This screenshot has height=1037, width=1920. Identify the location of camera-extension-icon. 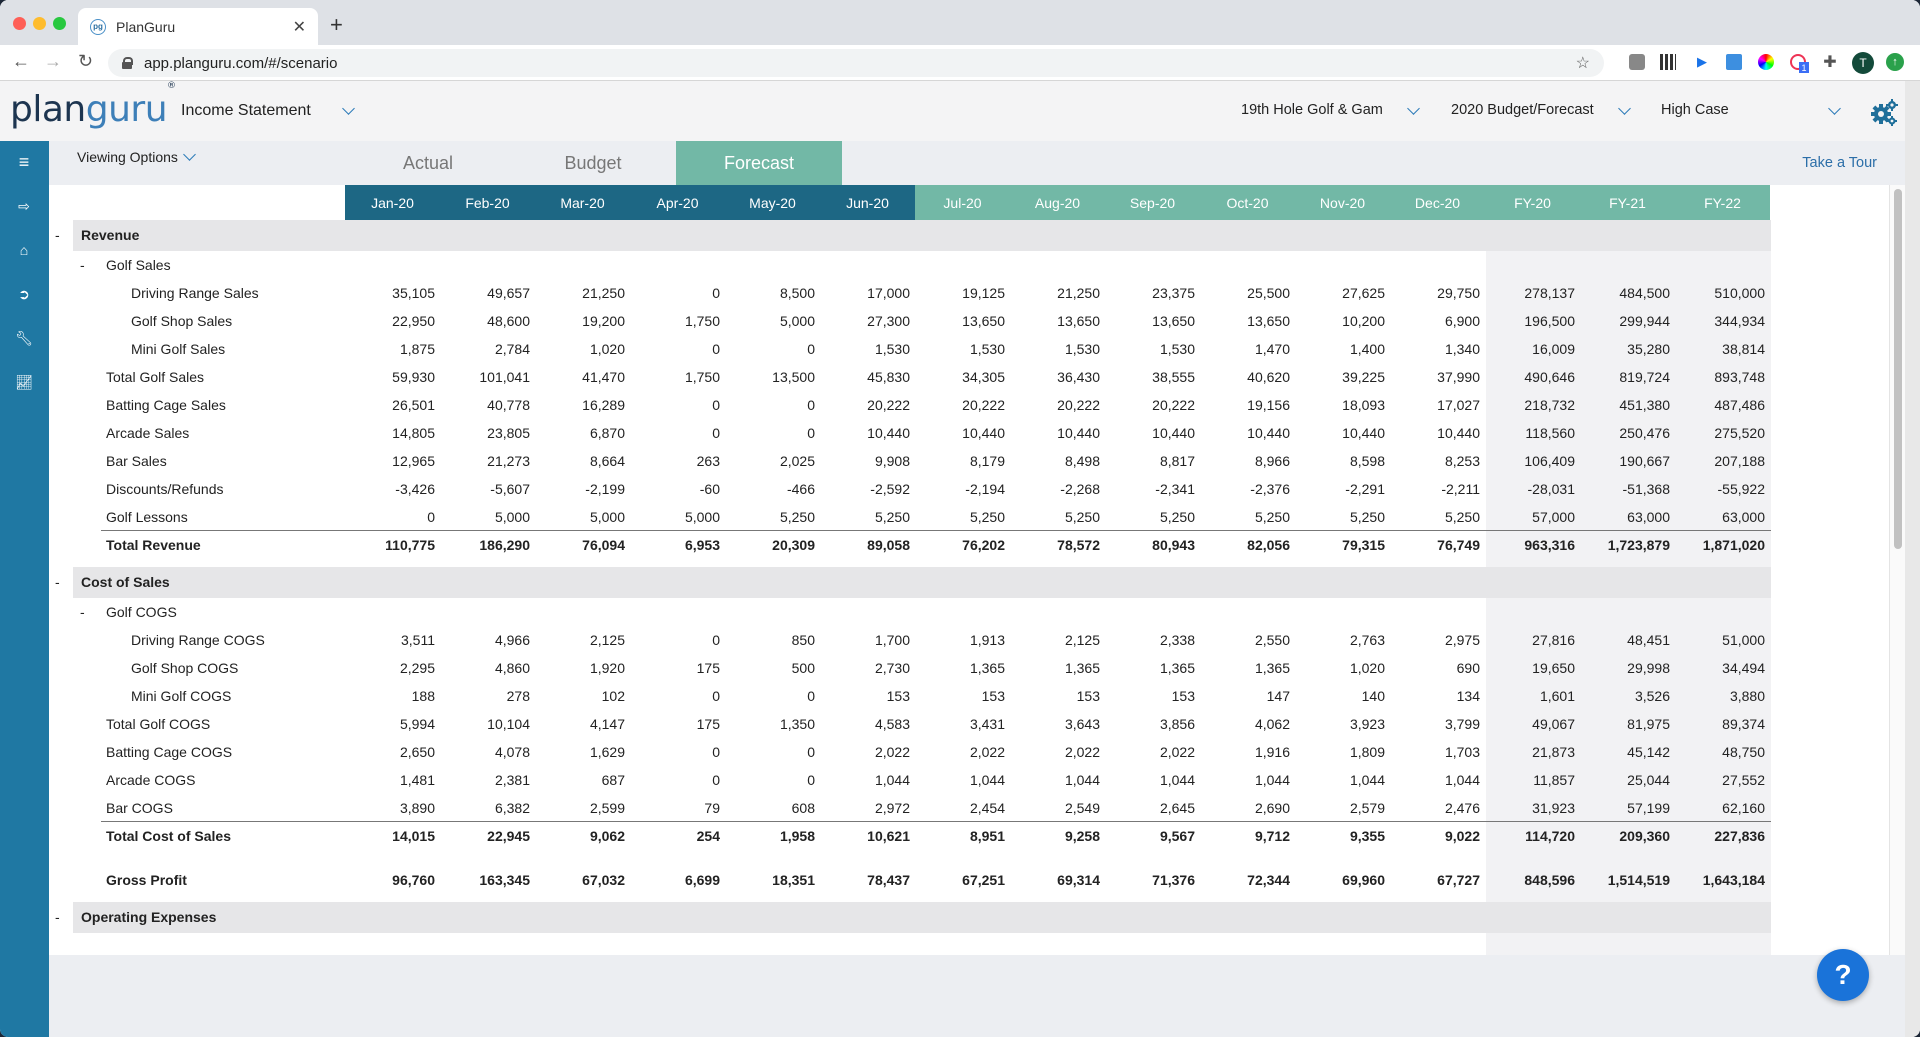
(1637, 62).